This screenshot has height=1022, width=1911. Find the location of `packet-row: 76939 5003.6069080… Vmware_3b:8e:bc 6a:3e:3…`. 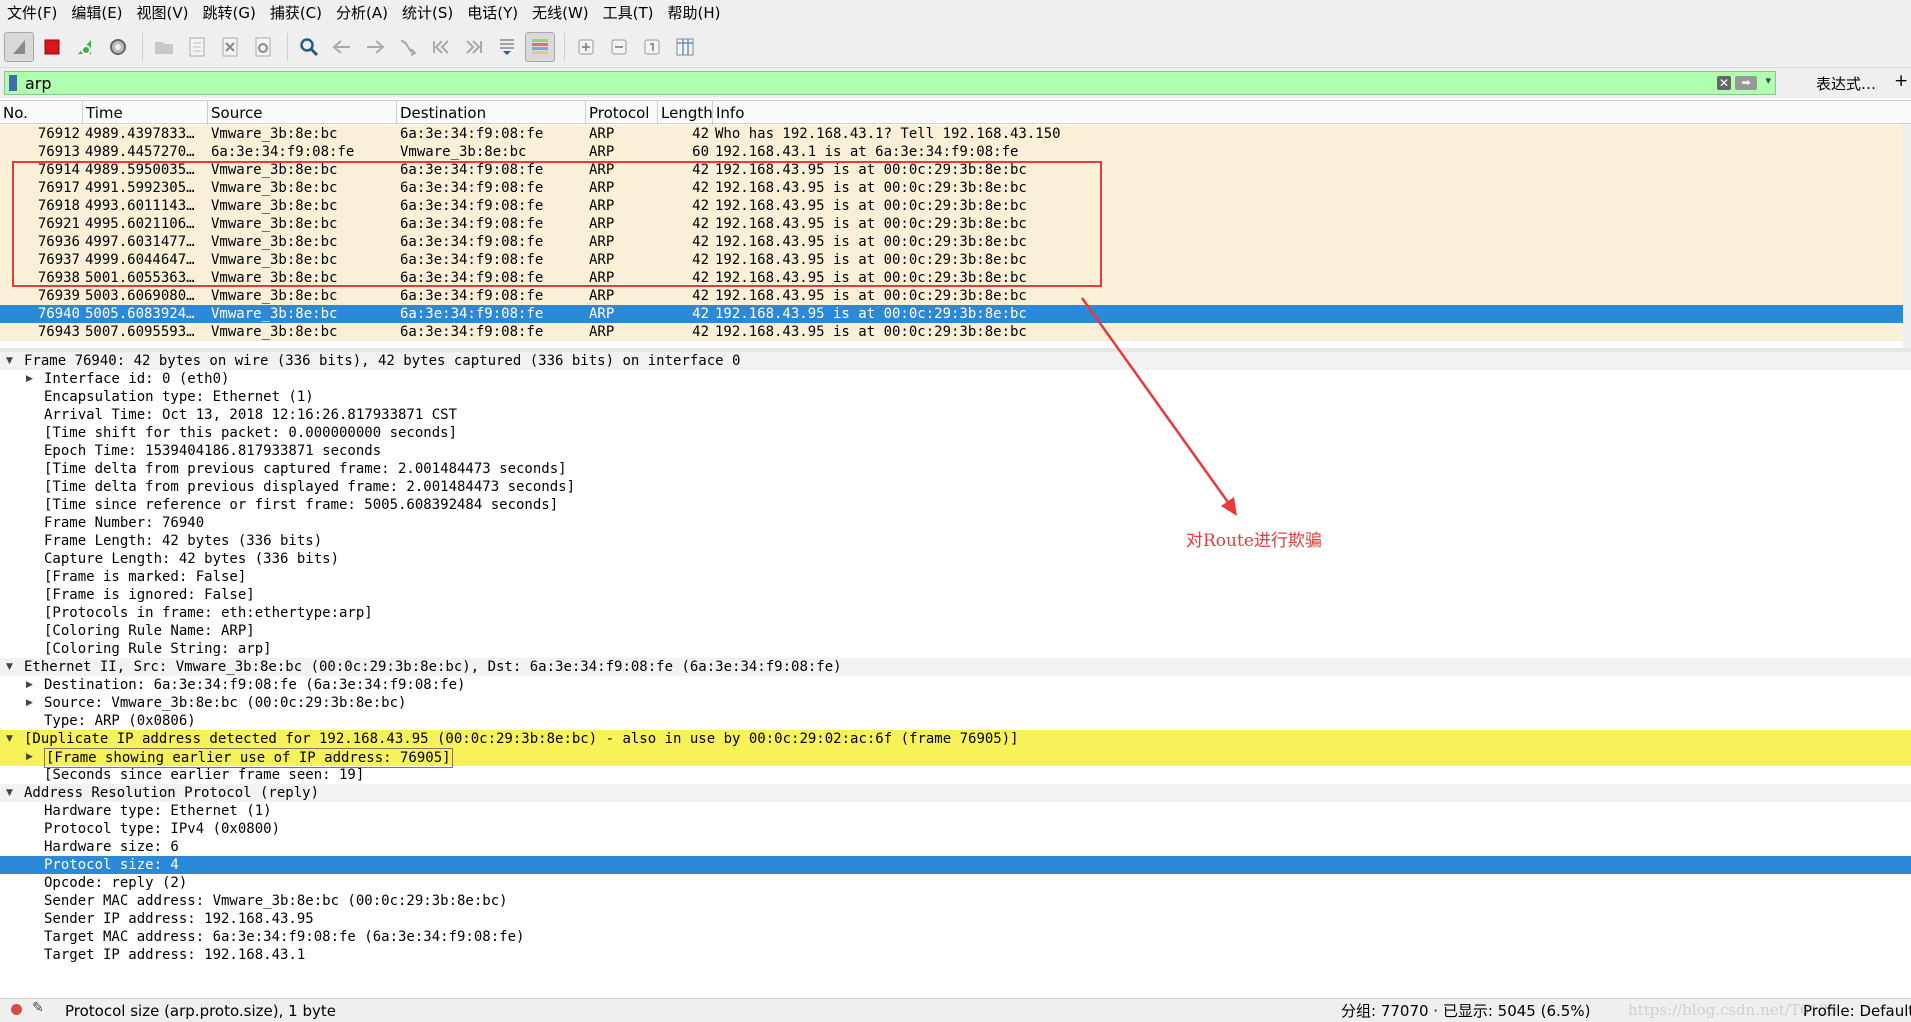

packet-row: 76939 5003.6069080… Vmware_3b:8e:bc 6a:3e:3… is located at coordinates (951, 296).